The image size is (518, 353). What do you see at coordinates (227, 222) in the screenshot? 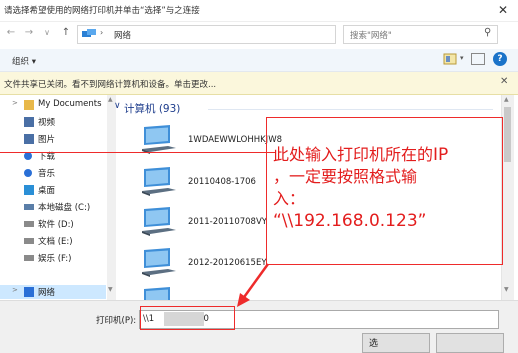
I see `computer-name: 2011-20110708VY` at bounding box center [227, 222].